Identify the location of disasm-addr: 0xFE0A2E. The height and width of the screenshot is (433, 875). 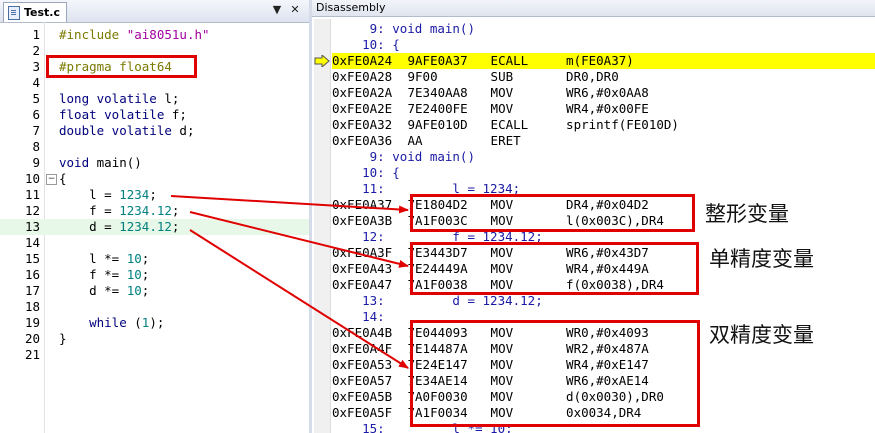
(362, 108).